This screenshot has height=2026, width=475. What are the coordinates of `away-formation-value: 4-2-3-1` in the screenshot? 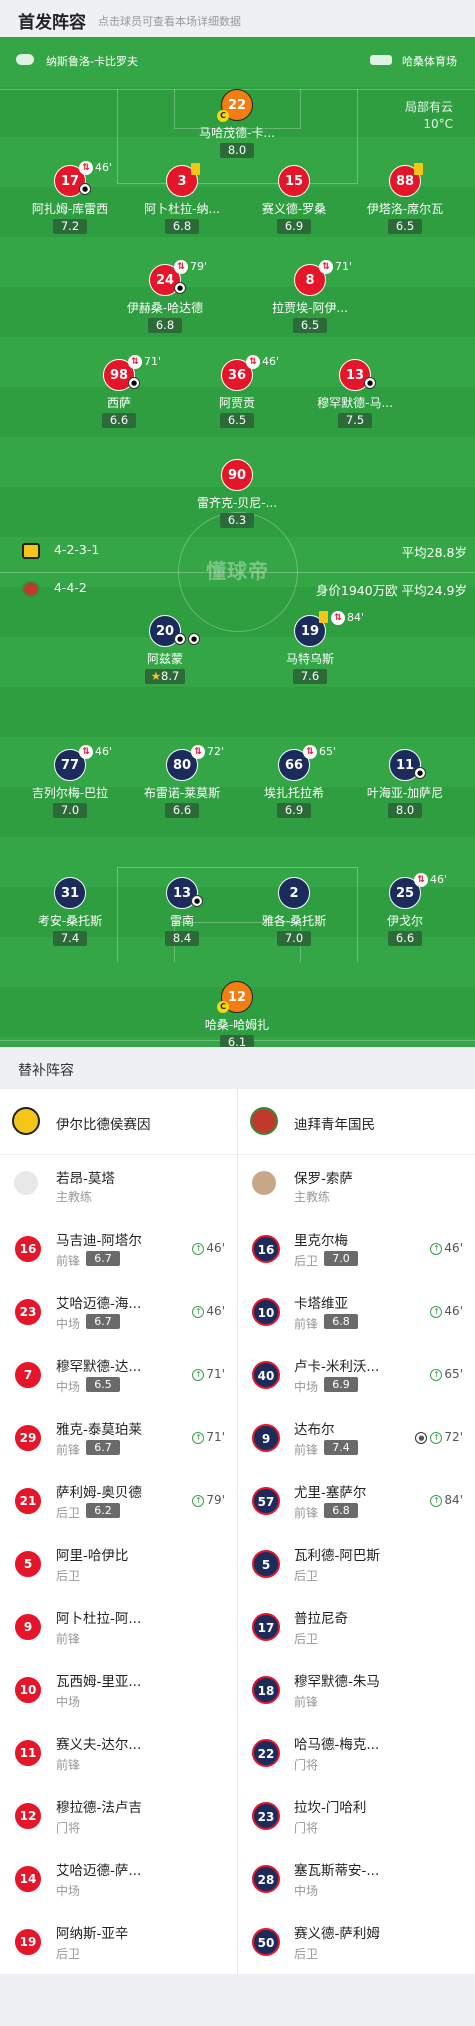 It's located at (76, 549).